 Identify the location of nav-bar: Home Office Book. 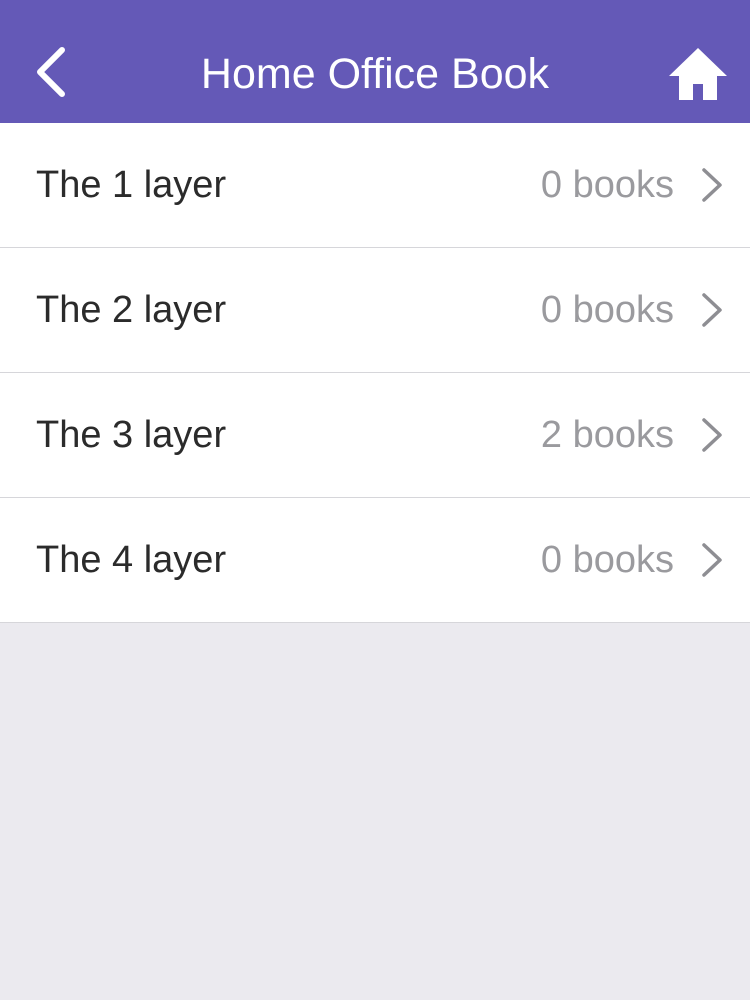
(375, 61).